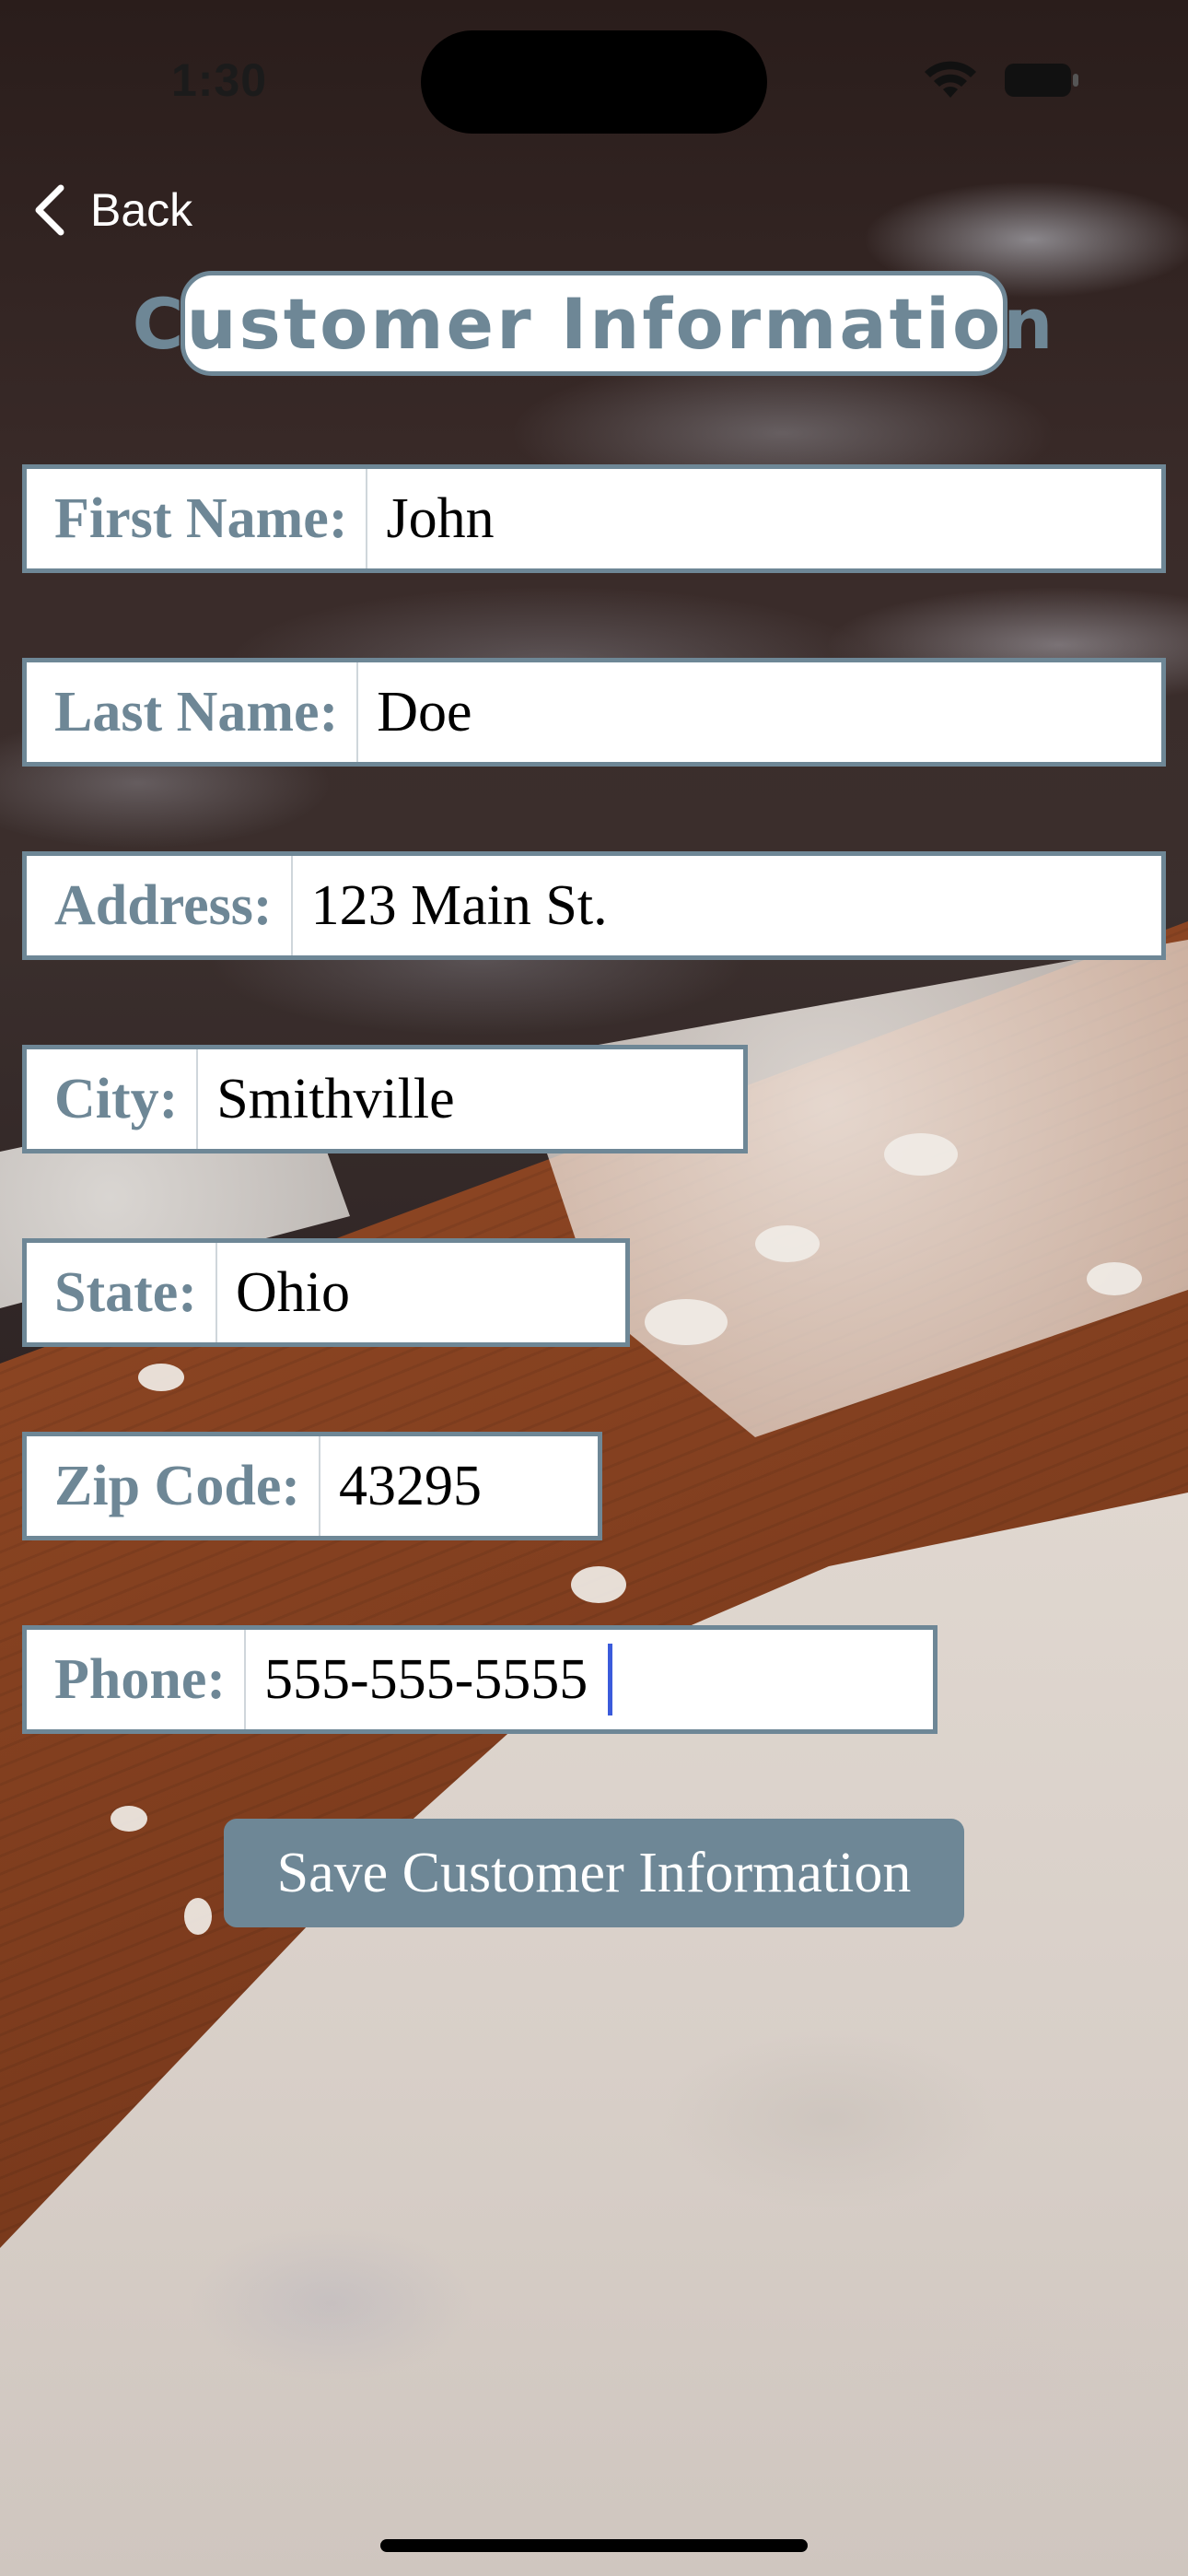  I want to click on phone-field: Phone:, so click(480, 1679).